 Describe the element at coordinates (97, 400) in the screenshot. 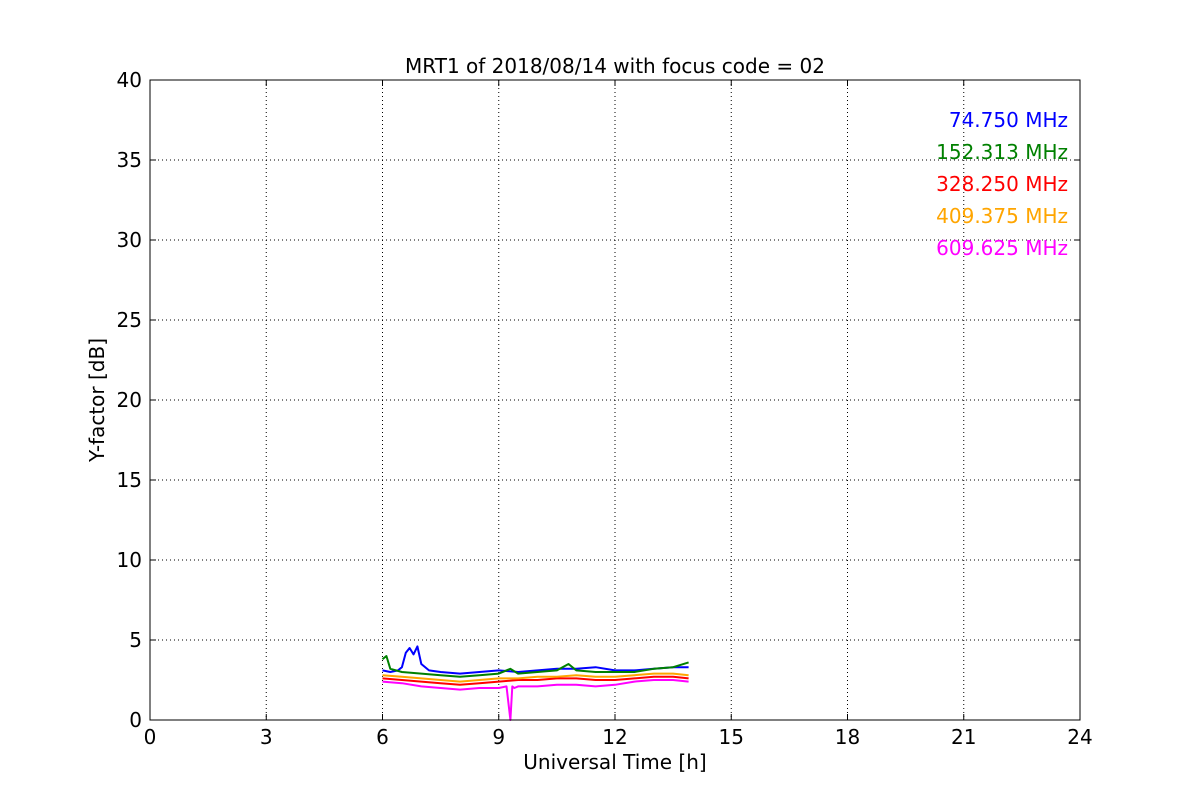

I see `y-axis-label: Y-factor [dB]` at that location.